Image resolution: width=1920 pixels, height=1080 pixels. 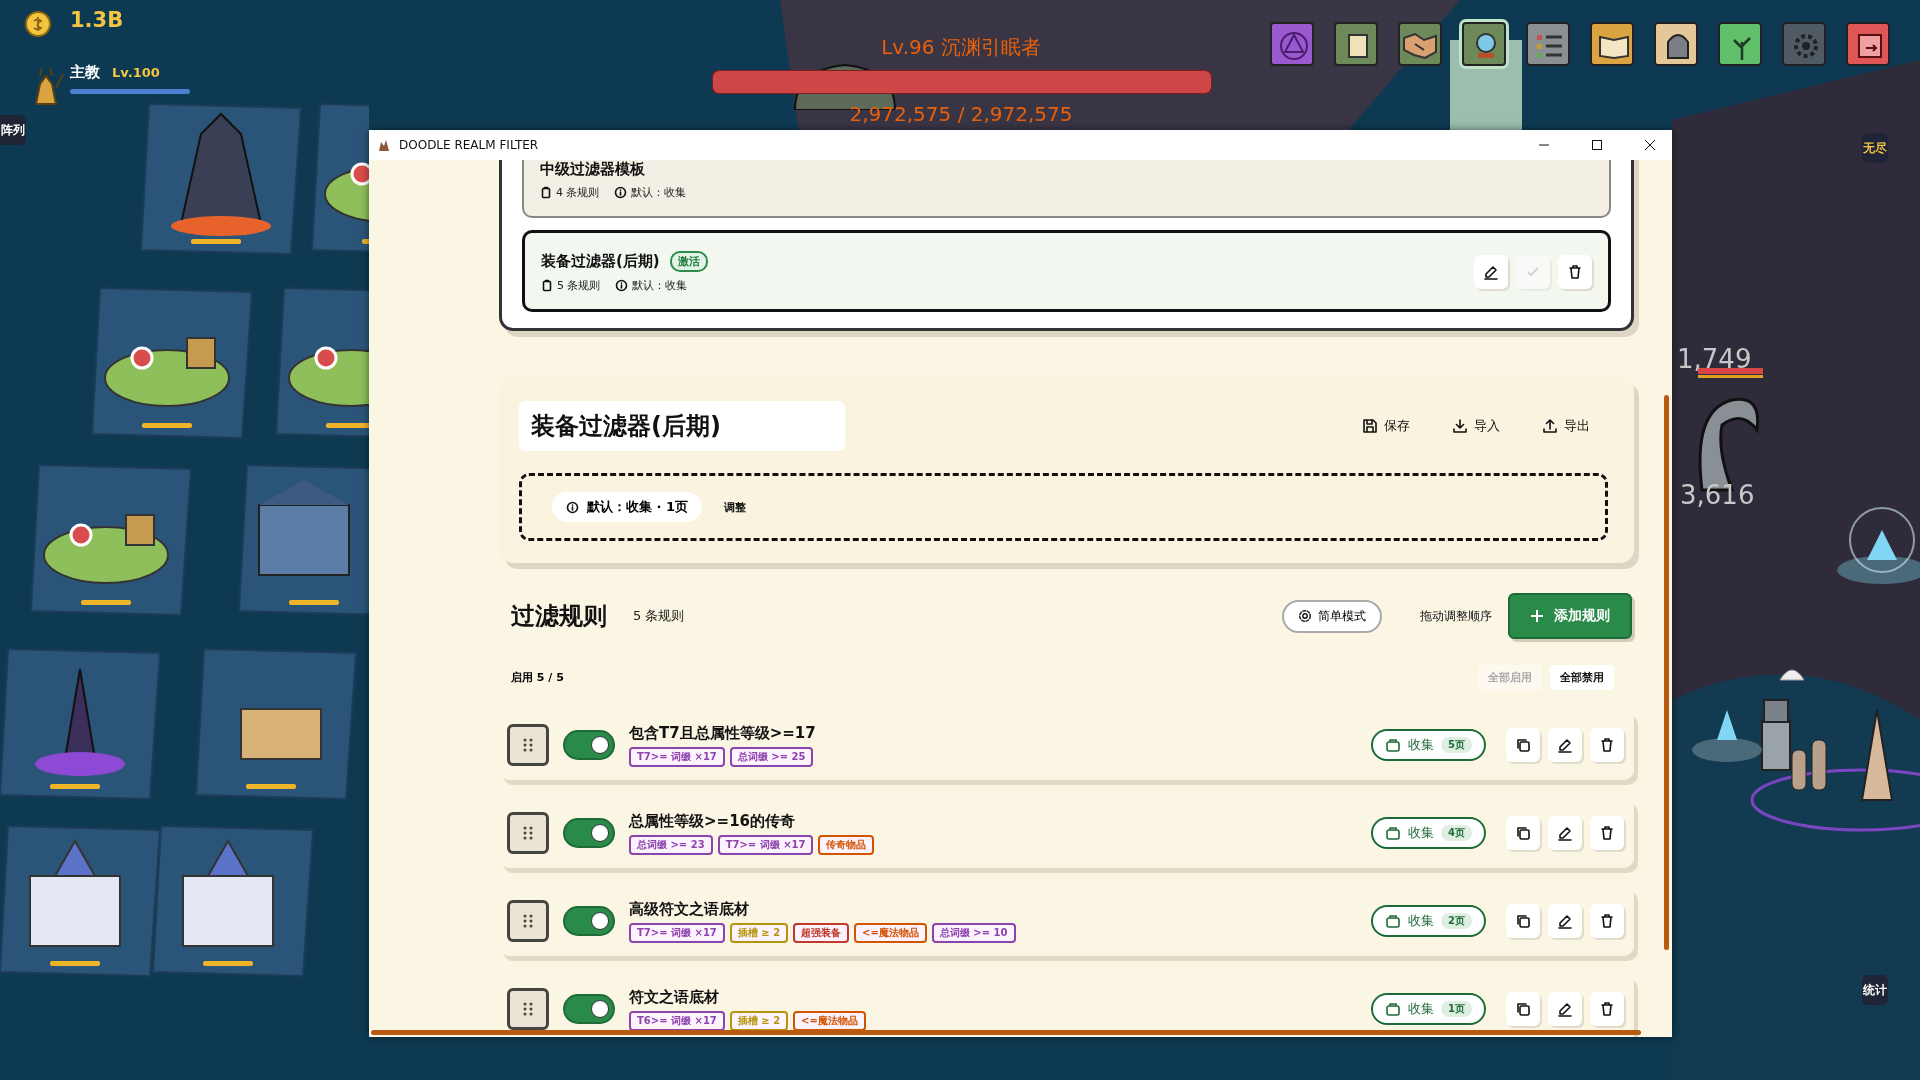 What do you see at coordinates (1566, 426) in the screenshot?
I see `export-button: 导出` at bounding box center [1566, 426].